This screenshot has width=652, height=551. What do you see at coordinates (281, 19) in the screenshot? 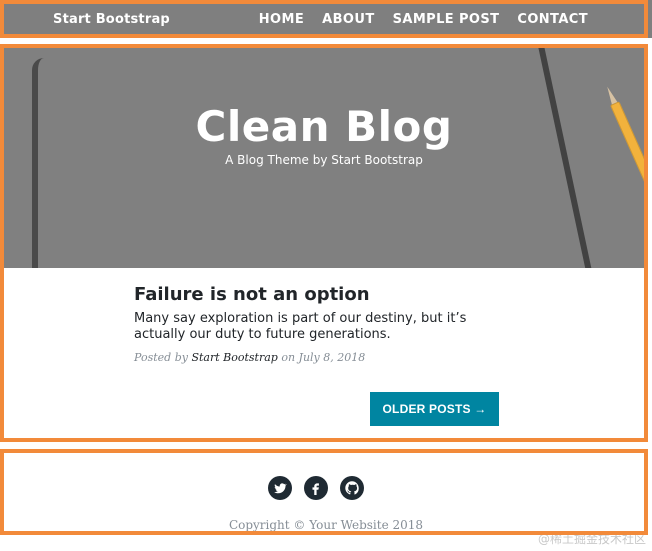
I see `nav-home: HOME` at bounding box center [281, 19].